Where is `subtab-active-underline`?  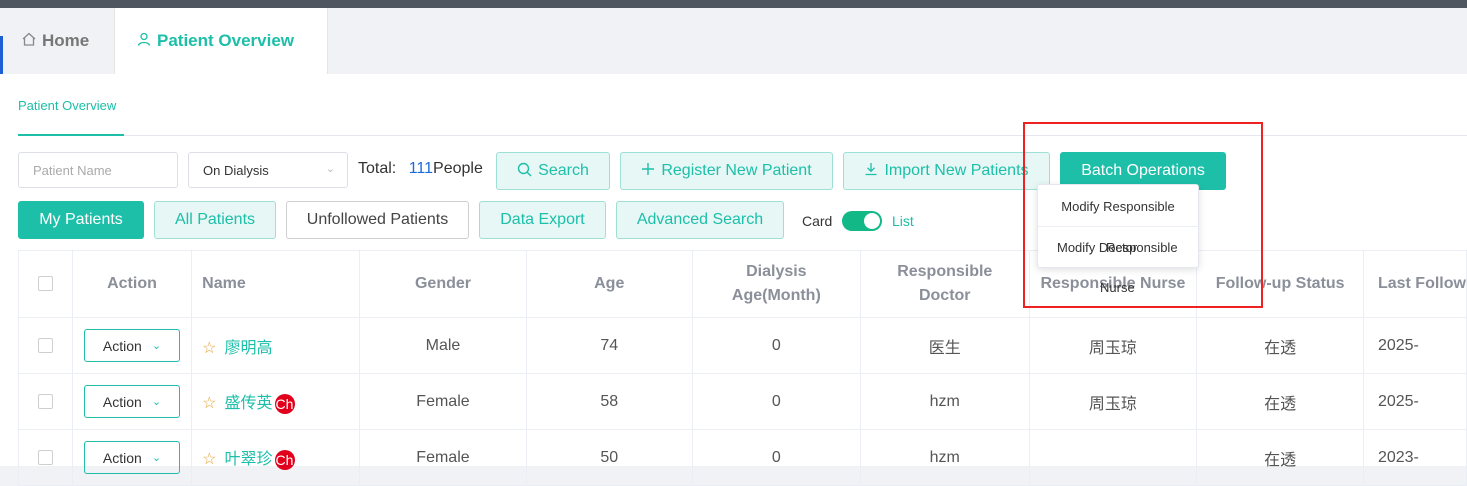
subtab-active-underline is located at coordinates (71, 135).